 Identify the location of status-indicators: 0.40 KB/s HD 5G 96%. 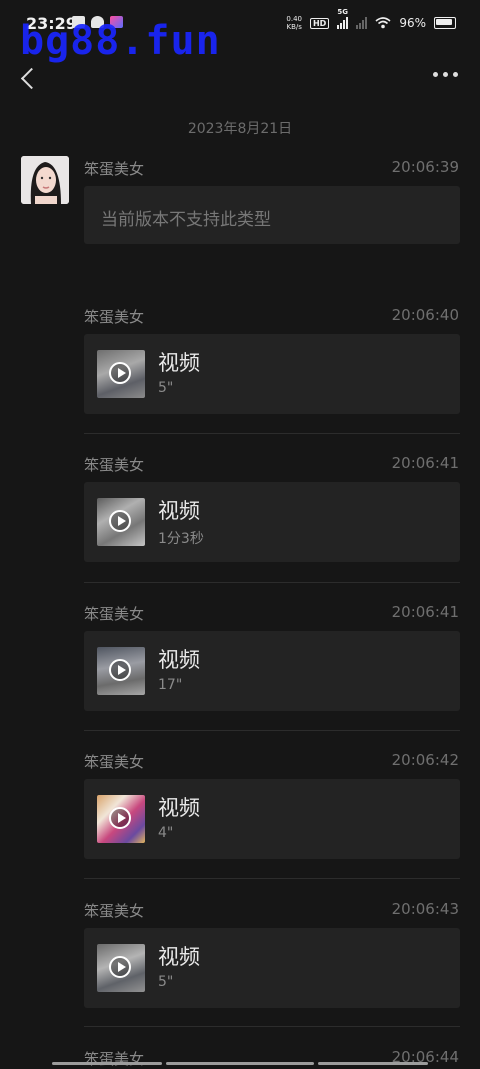
(371, 19).